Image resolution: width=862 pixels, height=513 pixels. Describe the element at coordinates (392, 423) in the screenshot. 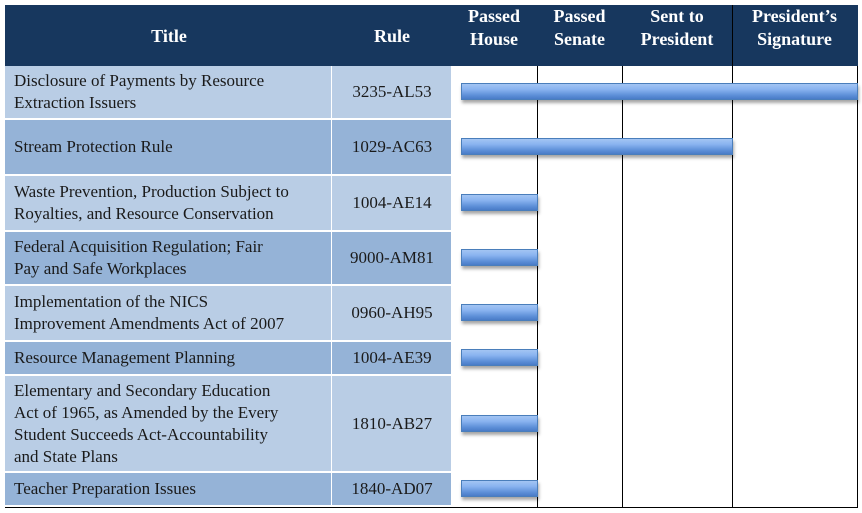

I see `rule-number: 1810-AB27` at that location.